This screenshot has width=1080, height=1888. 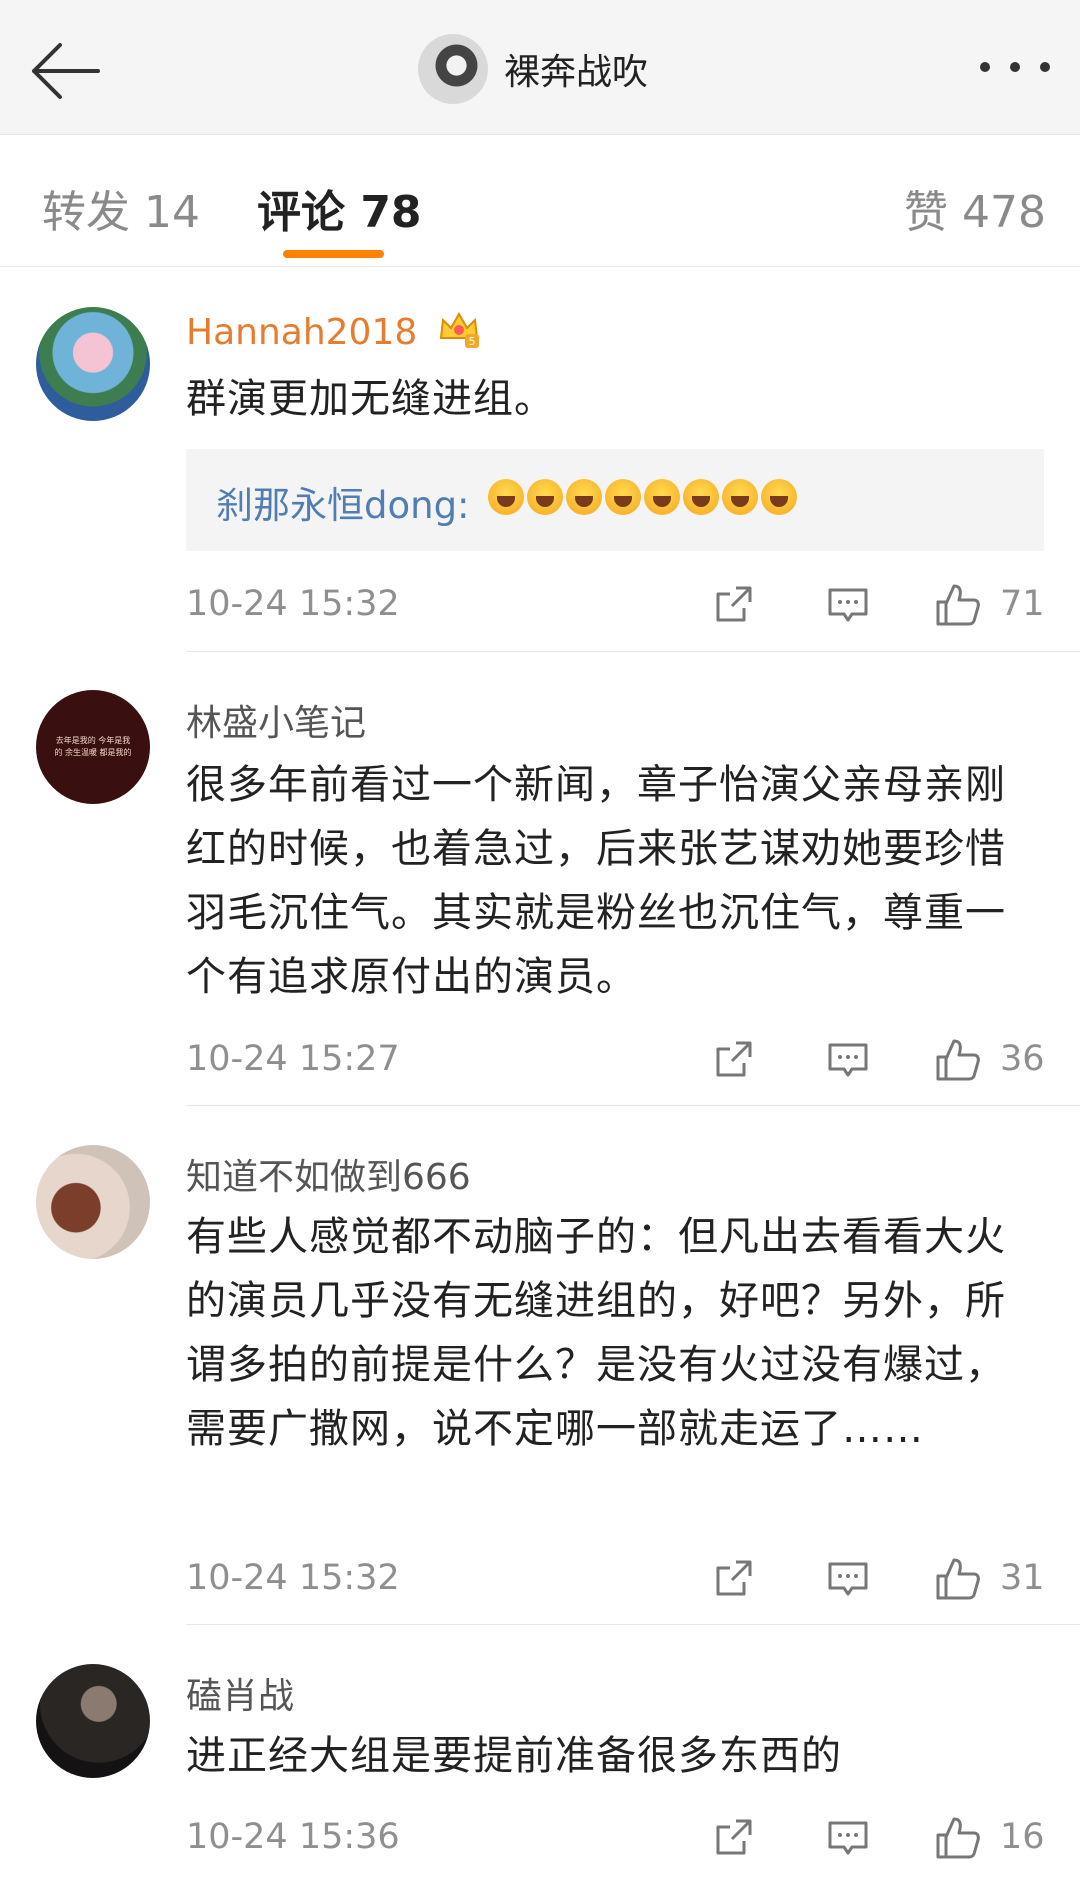 What do you see at coordinates (975, 208) in the screenshot?
I see `tab-likes: 赞 478` at bounding box center [975, 208].